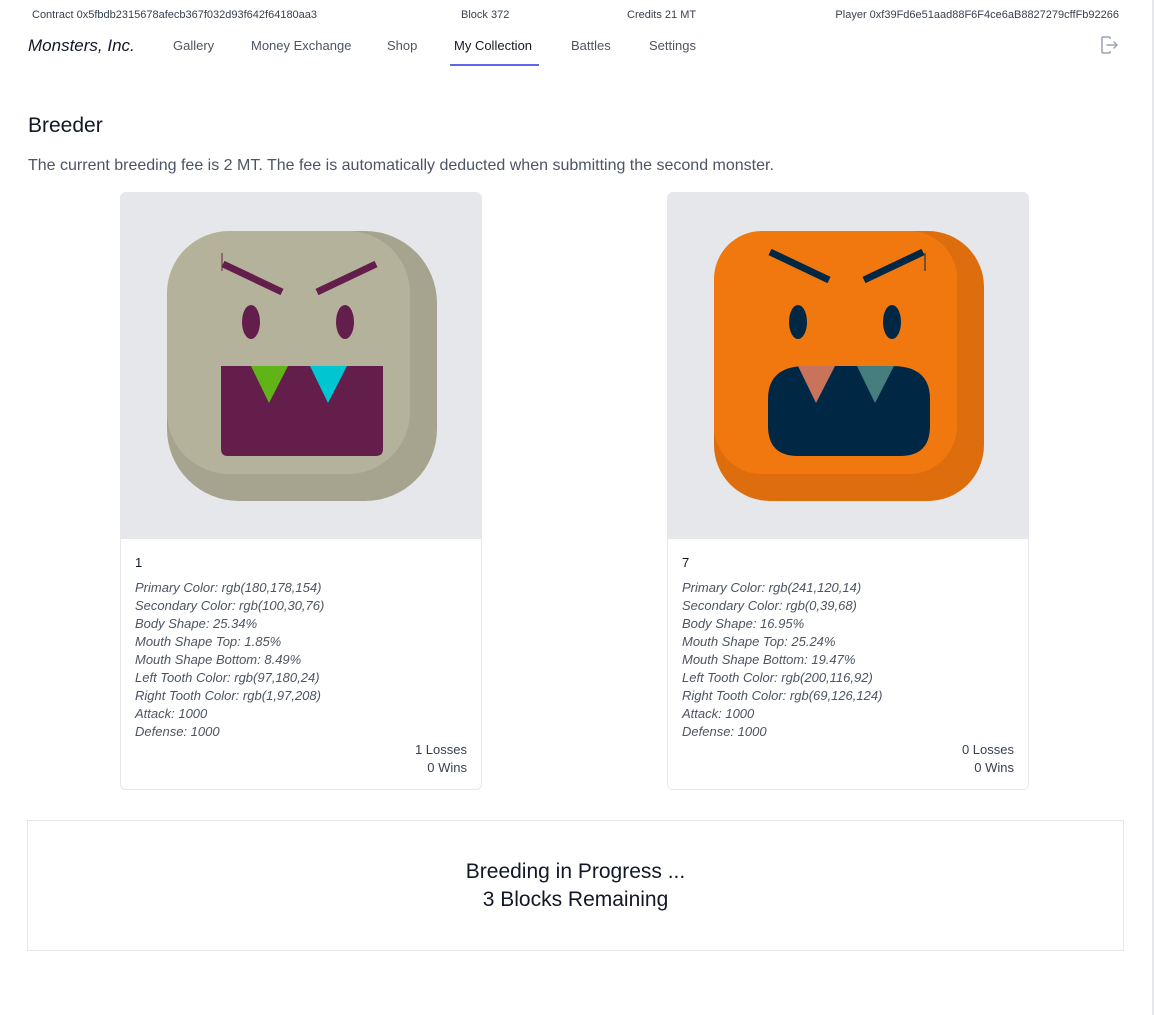 Image resolution: width=1154 pixels, height=1015 pixels. I want to click on attr-body-shape: Body Shape: 25.34%, so click(196, 623).